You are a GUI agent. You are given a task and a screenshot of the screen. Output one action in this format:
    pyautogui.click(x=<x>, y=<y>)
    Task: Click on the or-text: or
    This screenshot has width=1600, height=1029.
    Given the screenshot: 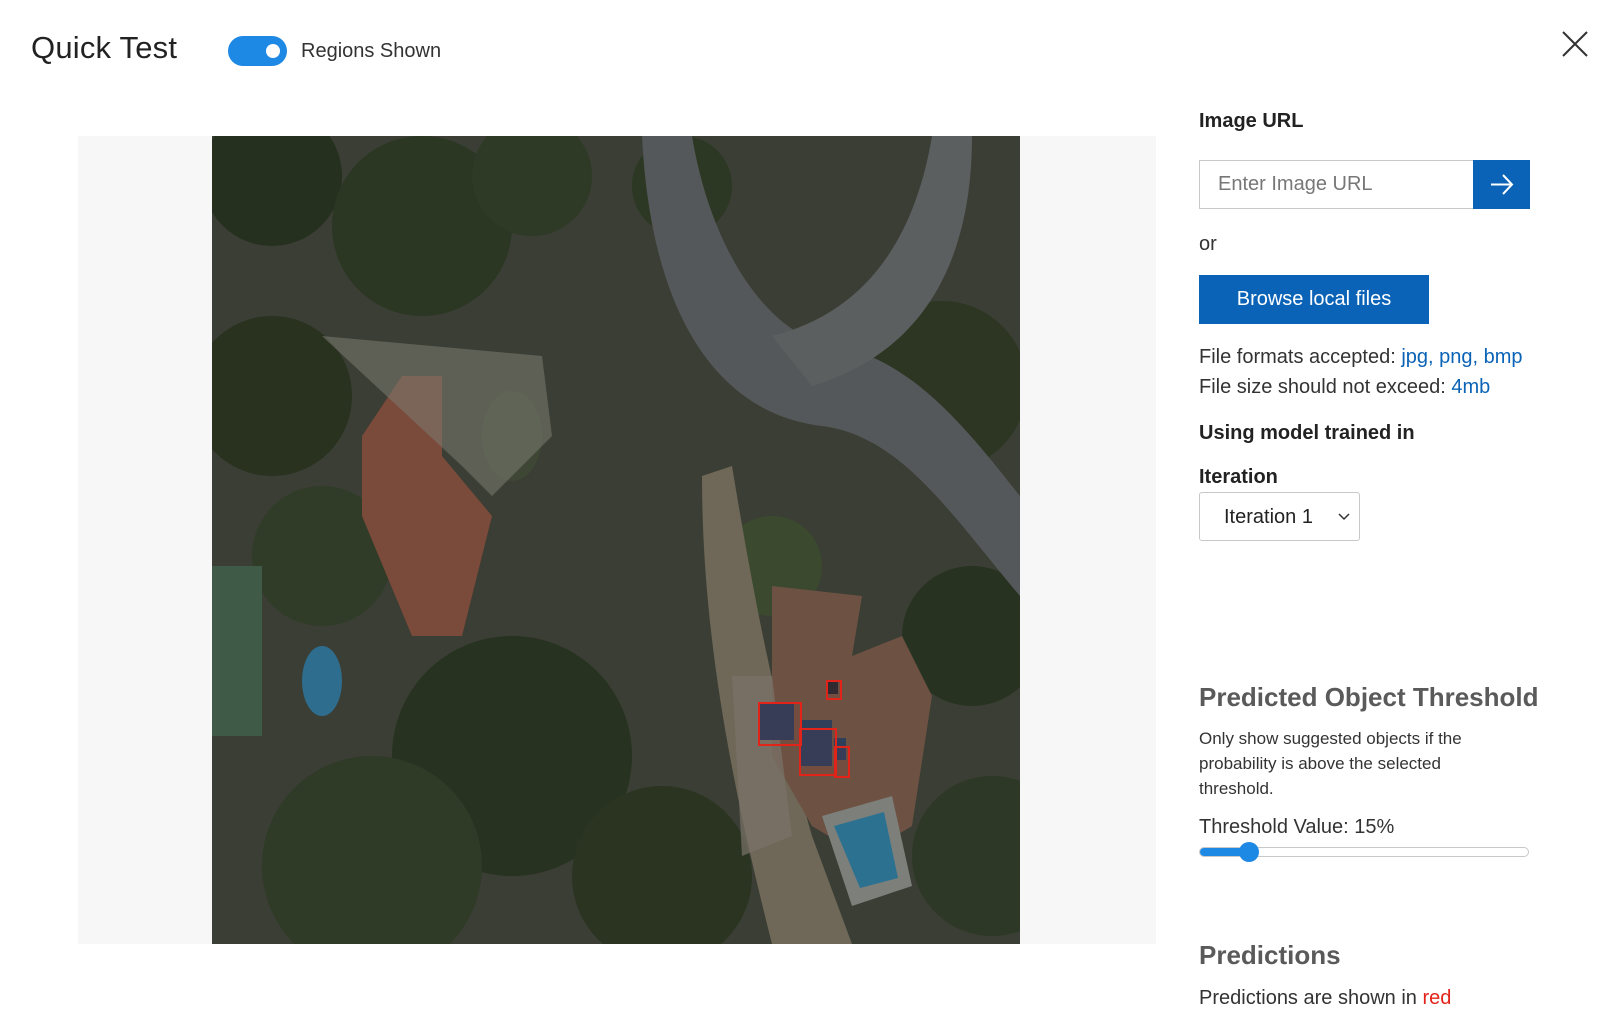 What is the action you would take?
    pyautogui.click(x=1208, y=244)
    